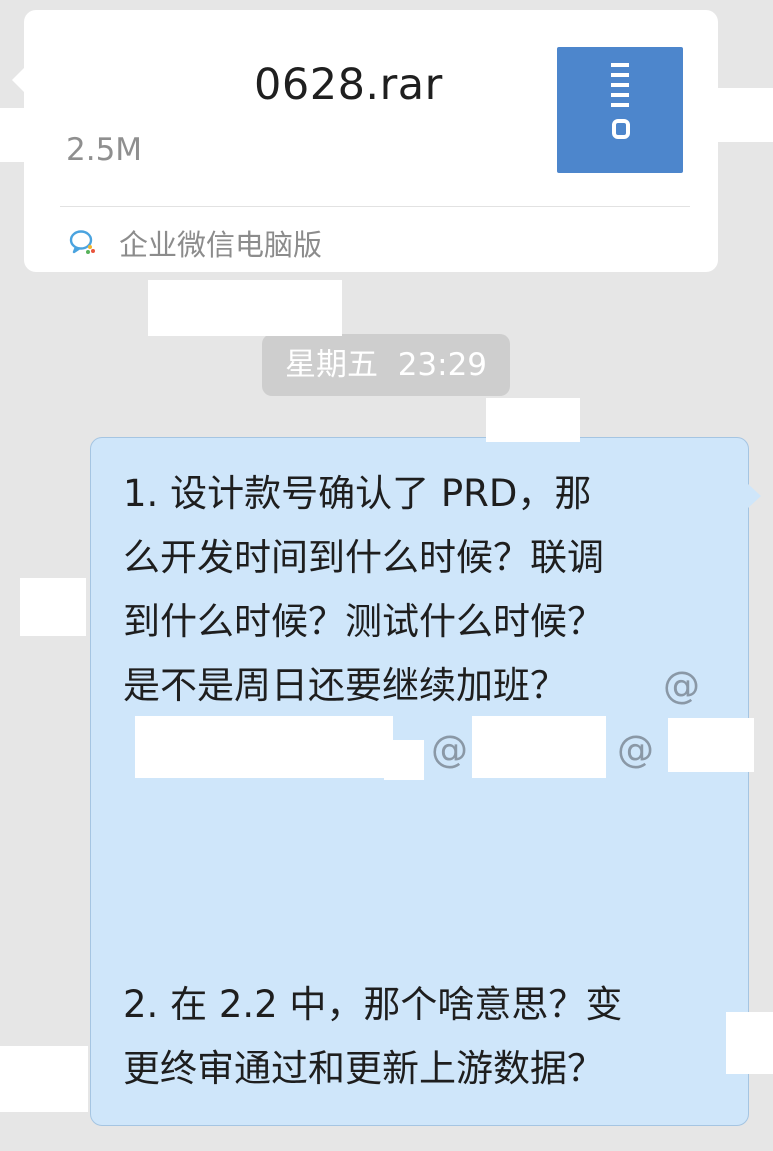  What do you see at coordinates (373, 1004) in the screenshot?
I see `message-line-5: 2. 在 2.2 中，那个啥意思？变` at bounding box center [373, 1004].